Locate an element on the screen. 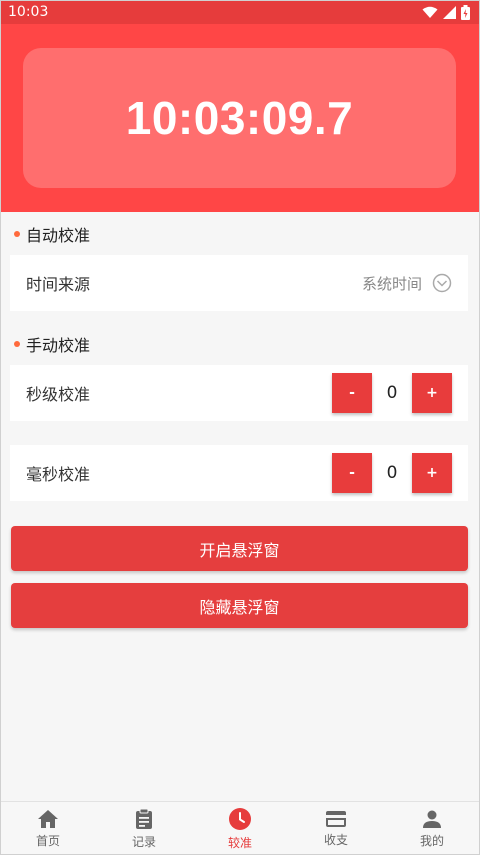  clock-icon is located at coordinates (240, 818).